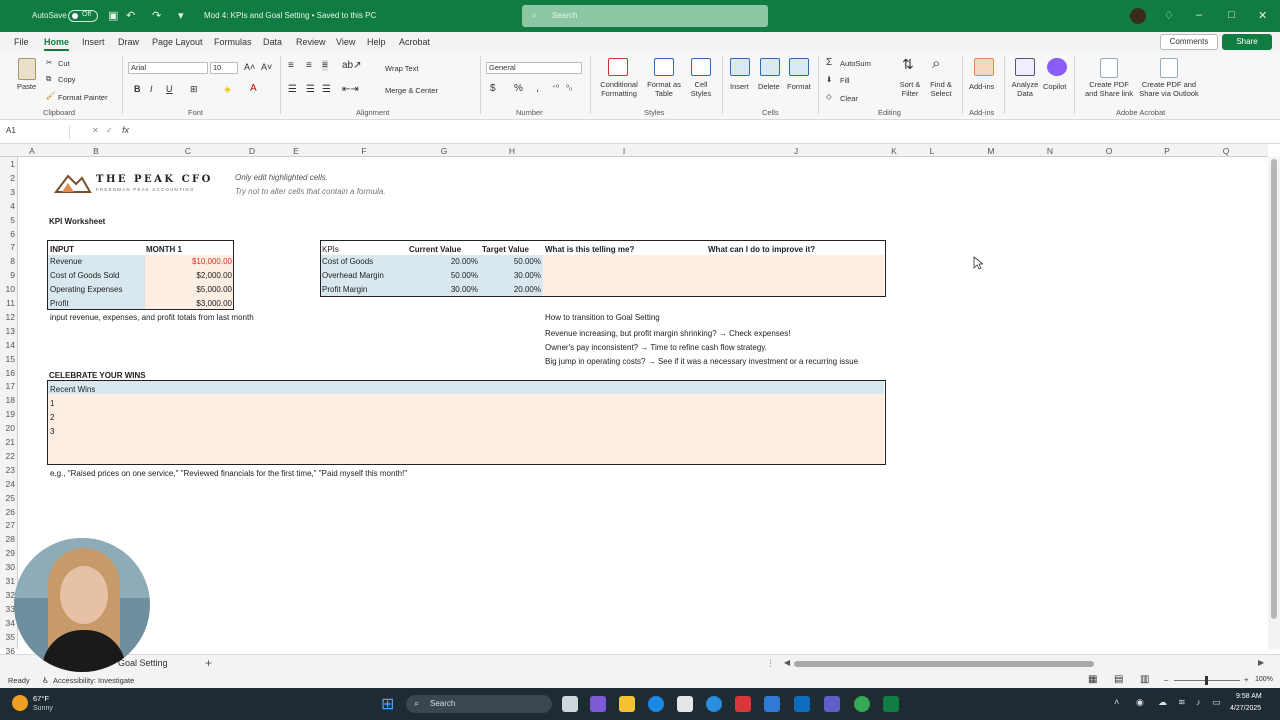 The image size is (1280, 720). Describe the element at coordinates (936, 63) in the screenshot. I see `find-select-icon: ⌕` at that location.